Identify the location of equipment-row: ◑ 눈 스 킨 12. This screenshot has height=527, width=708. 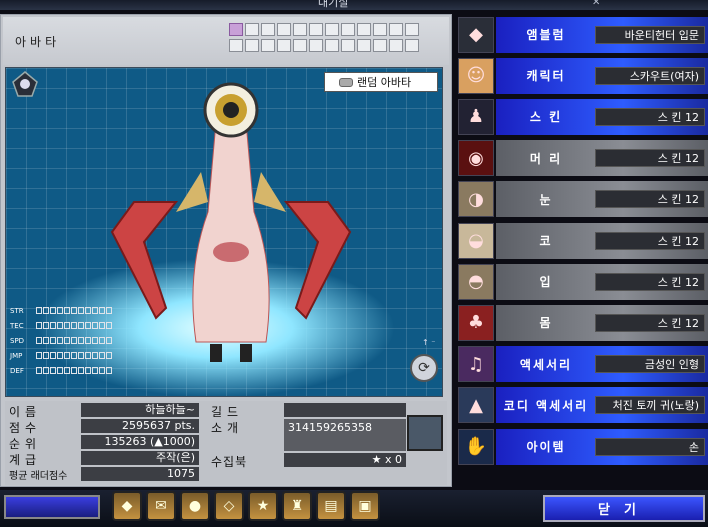
(582, 199).